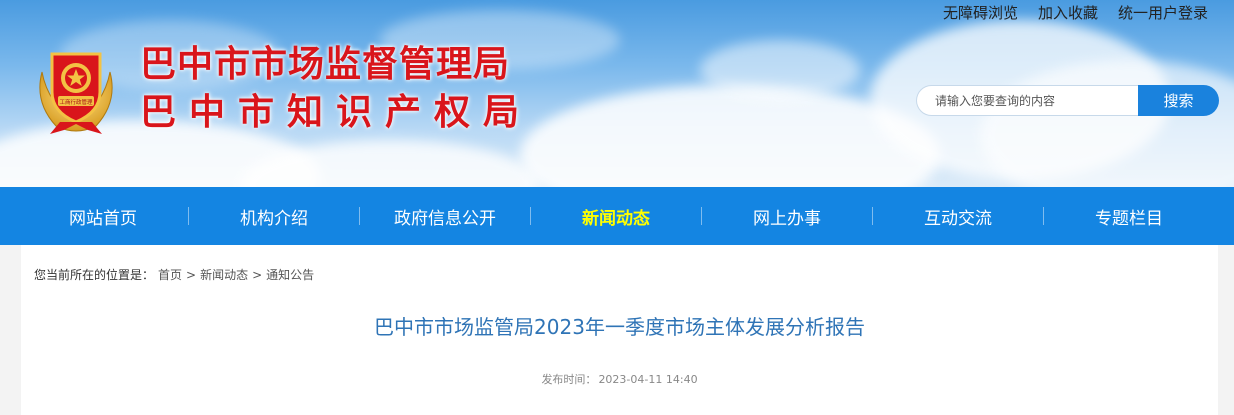 This screenshot has height=415, width=1234. I want to click on nav-item-topics: 专题栏目, so click(1129, 216).